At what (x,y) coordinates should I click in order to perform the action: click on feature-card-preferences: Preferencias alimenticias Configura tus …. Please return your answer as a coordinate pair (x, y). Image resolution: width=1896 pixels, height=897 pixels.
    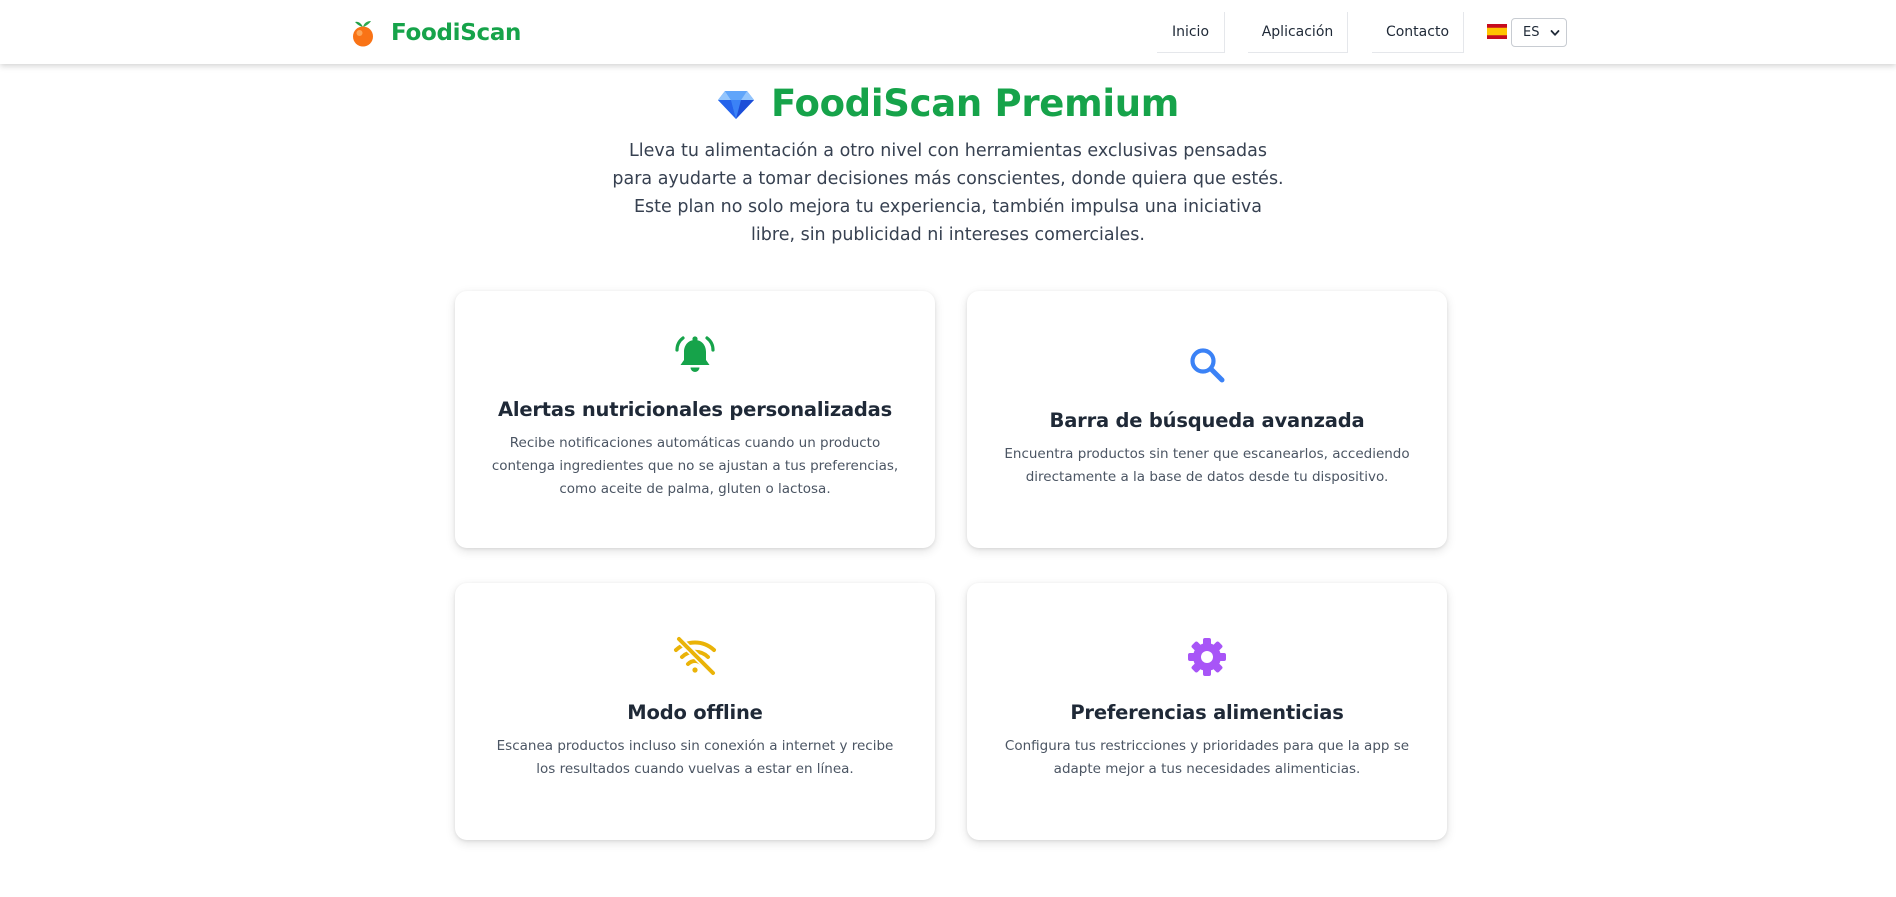
    Looking at the image, I should click on (1207, 711).